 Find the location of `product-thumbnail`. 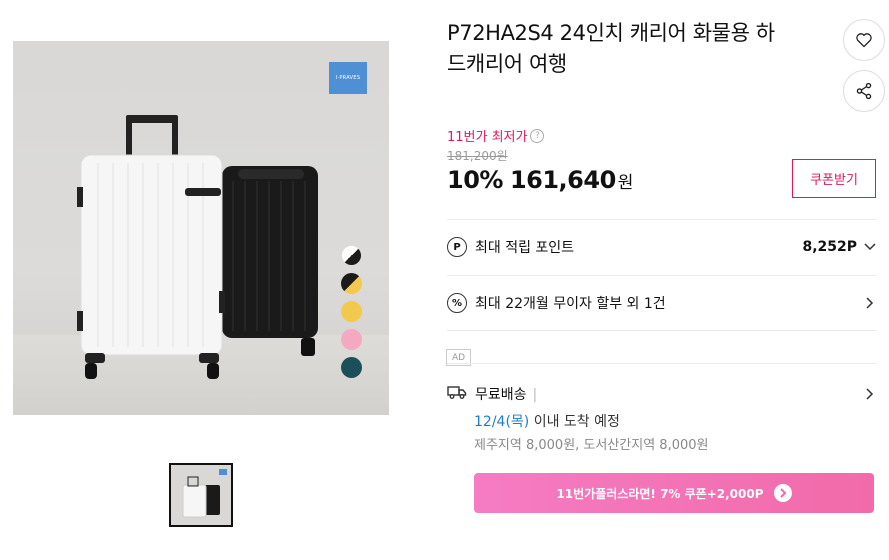

product-thumbnail is located at coordinates (201, 495).